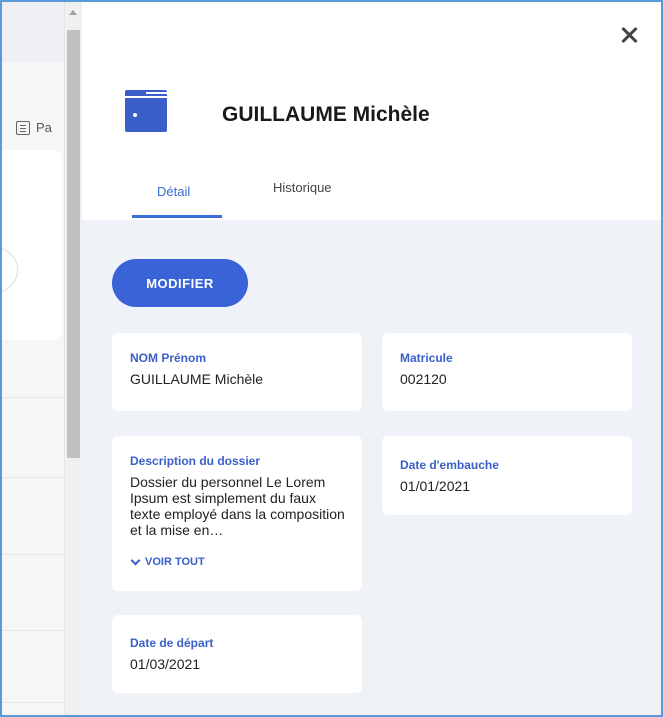 The height and width of the screenshot is (717, 663). What do you see at coordinates (23, 127) in the screenshot?
I see `document-icon` at bounding box center [23, 127].